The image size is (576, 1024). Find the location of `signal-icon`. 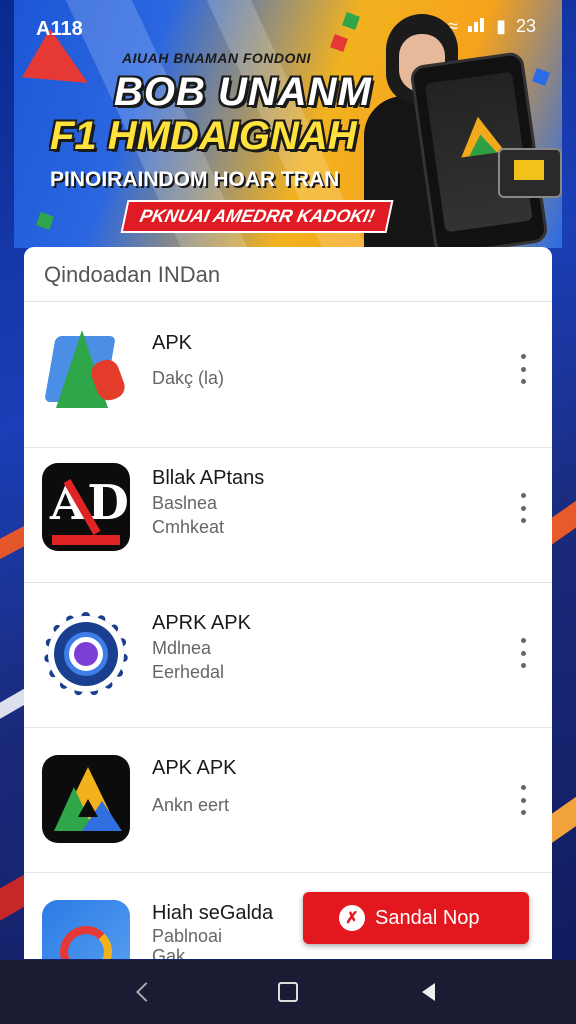

signal-icon is located at coordinates (477, 26).